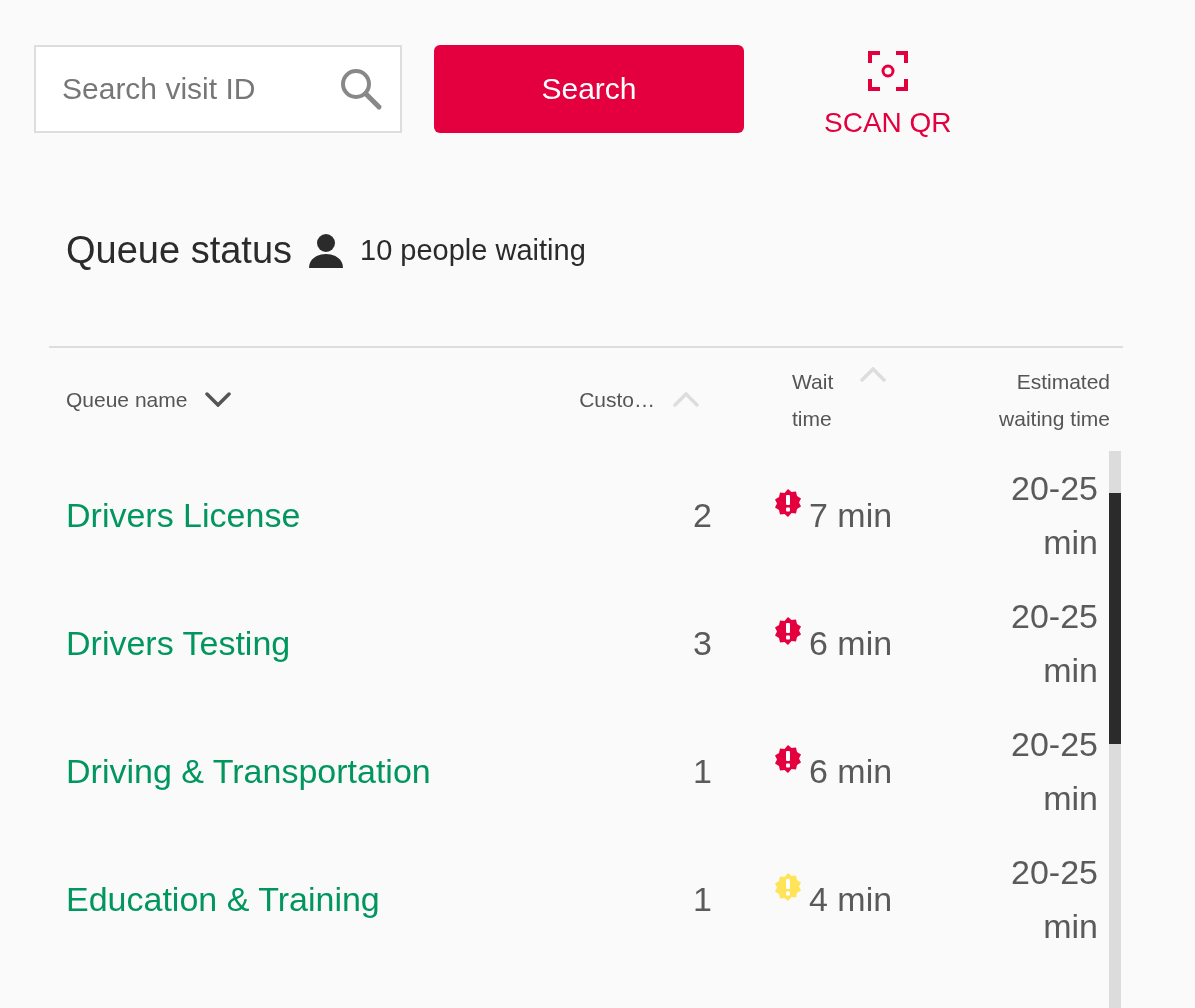 The height and width of the screenshot is (1008, 1195). Describe the element at coordinates (248, 770) in the screenshot. I see `queue-name-link: Driving & Transportation` at that location.